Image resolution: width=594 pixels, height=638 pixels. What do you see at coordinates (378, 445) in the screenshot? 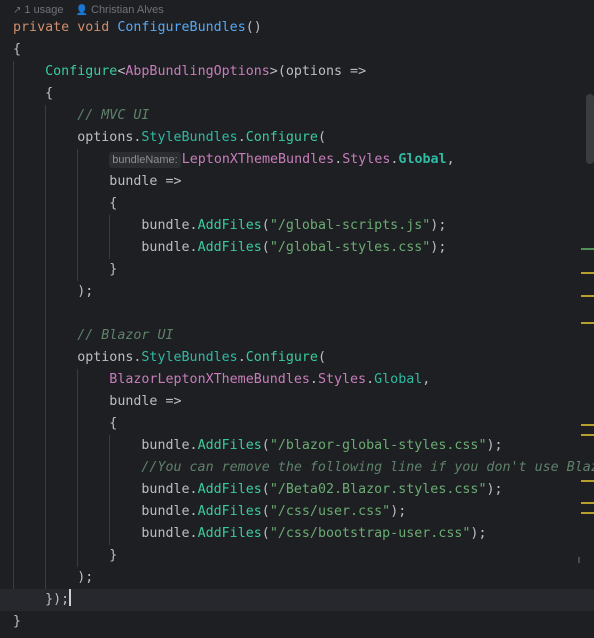
I see `string-literal: "/blazor-global-styles.css"` at bounding box center [378, 445].